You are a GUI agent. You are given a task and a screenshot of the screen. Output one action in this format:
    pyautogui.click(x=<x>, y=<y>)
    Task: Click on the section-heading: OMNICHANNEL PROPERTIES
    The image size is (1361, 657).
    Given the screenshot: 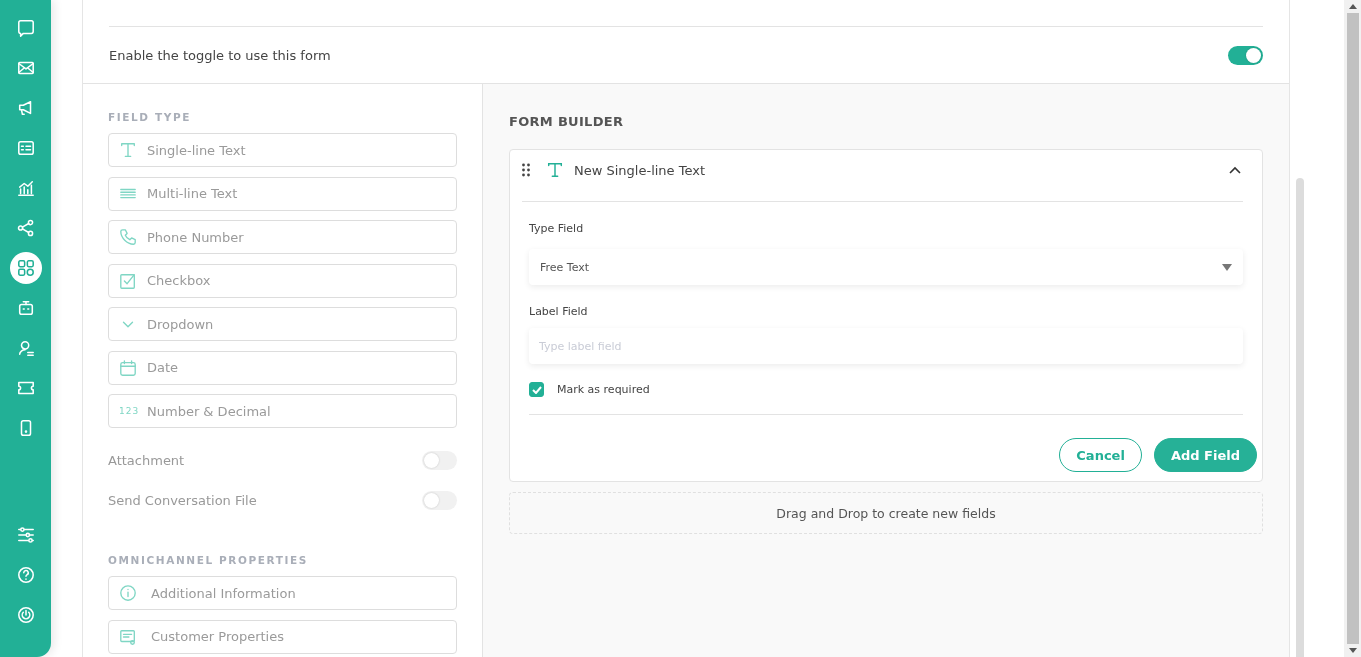 What is the action you would take?
    pyautogui.click(x=208, y=560)
    